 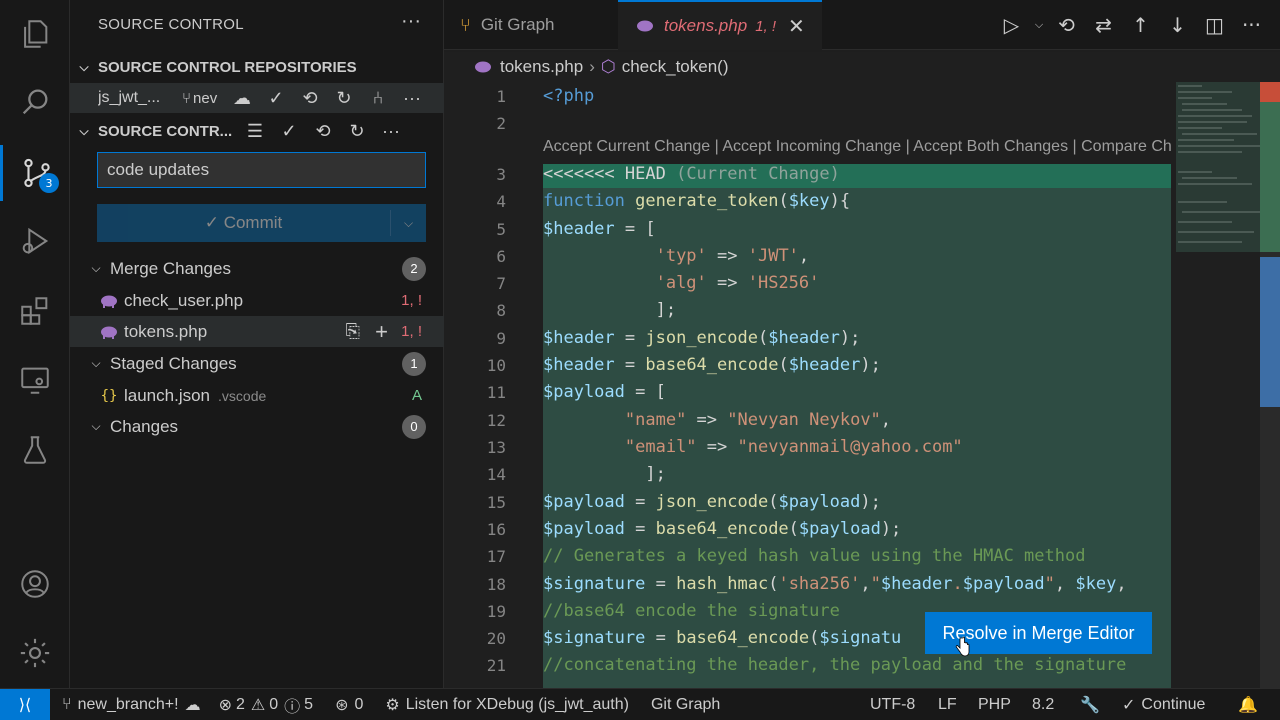 I want to click on remote-indicator-icon: ⟩⟨, so click(x=25, y=704).